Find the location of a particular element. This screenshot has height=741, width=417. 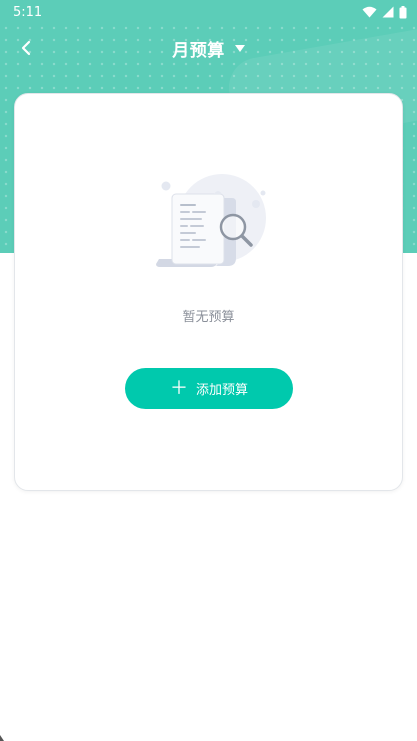

battery-icon is located at coordinates (403, 11).